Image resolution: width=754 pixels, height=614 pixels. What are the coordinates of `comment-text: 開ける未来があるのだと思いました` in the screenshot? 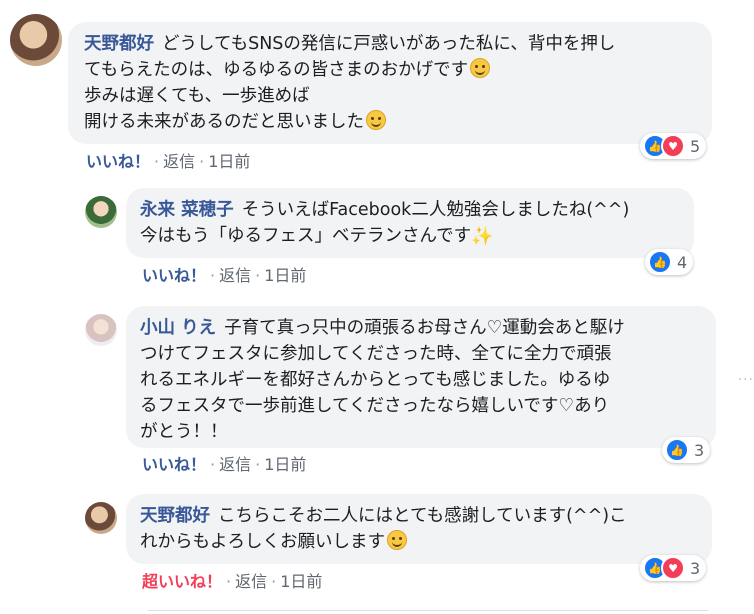 It's located at (224, 122).